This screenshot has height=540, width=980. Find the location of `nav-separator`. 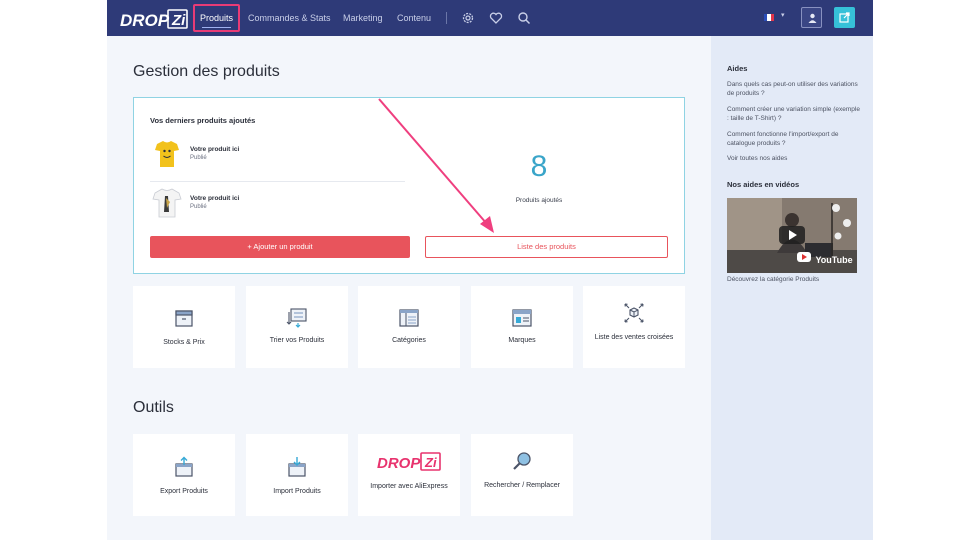

nav-separator is located at coordinates (446, 18).